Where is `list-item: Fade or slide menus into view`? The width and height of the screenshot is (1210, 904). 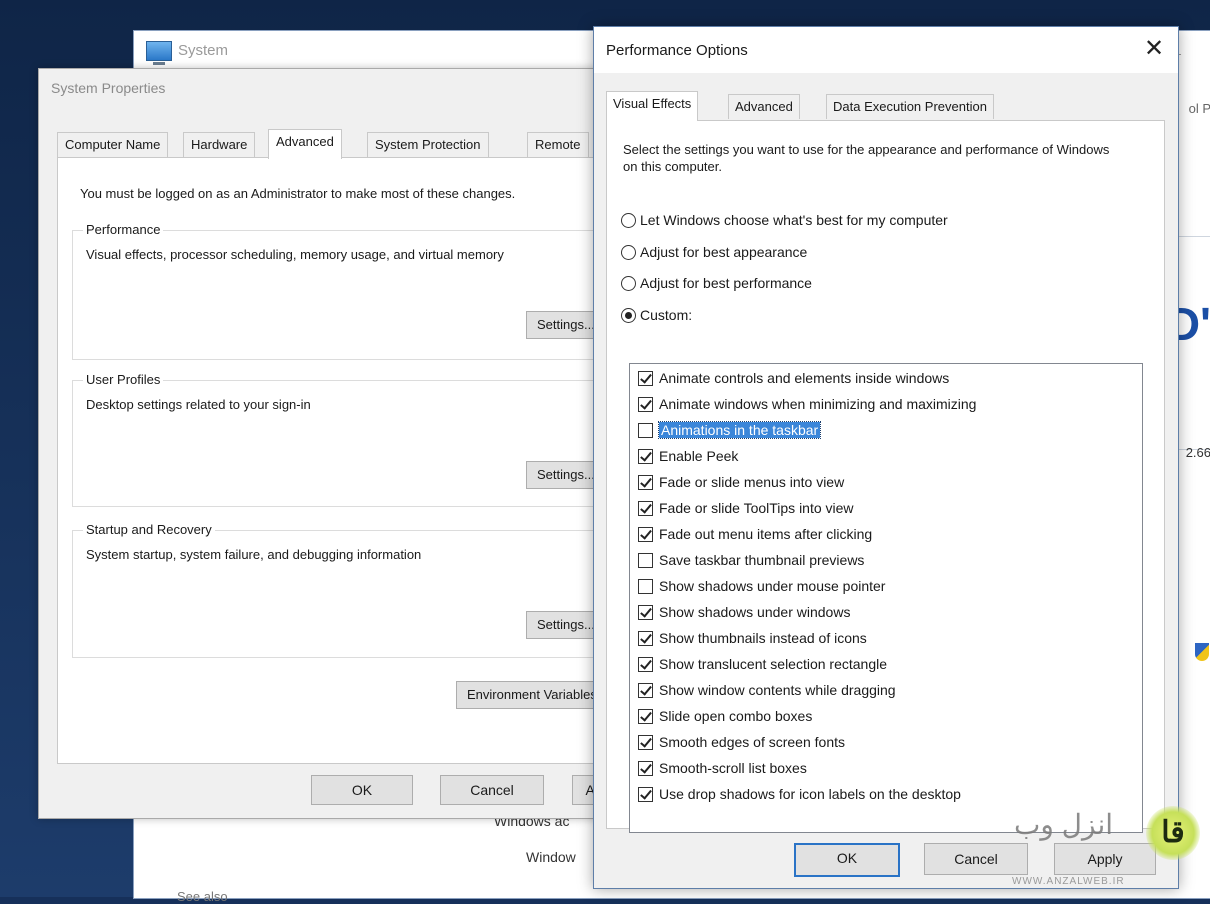 list-item: Fade or slide menus into view is located at coordinates (741, 482).